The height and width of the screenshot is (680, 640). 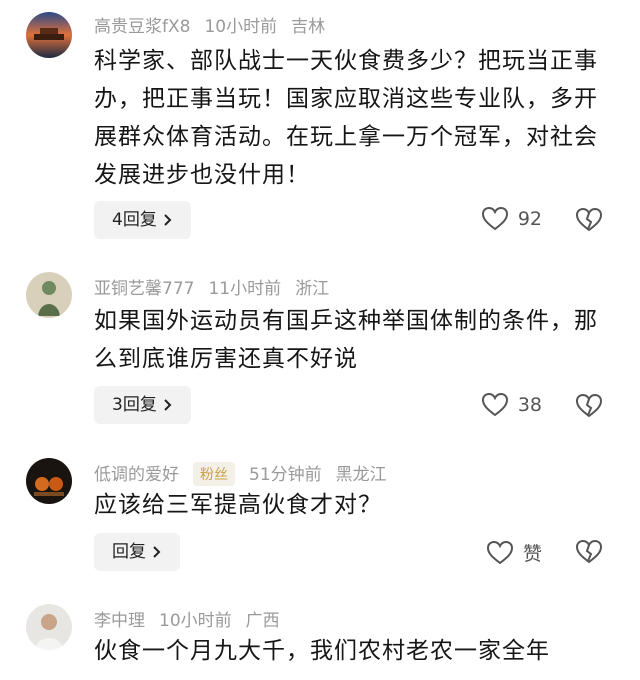 I want to click on like-label: 赞, so click(x=532, y=554).